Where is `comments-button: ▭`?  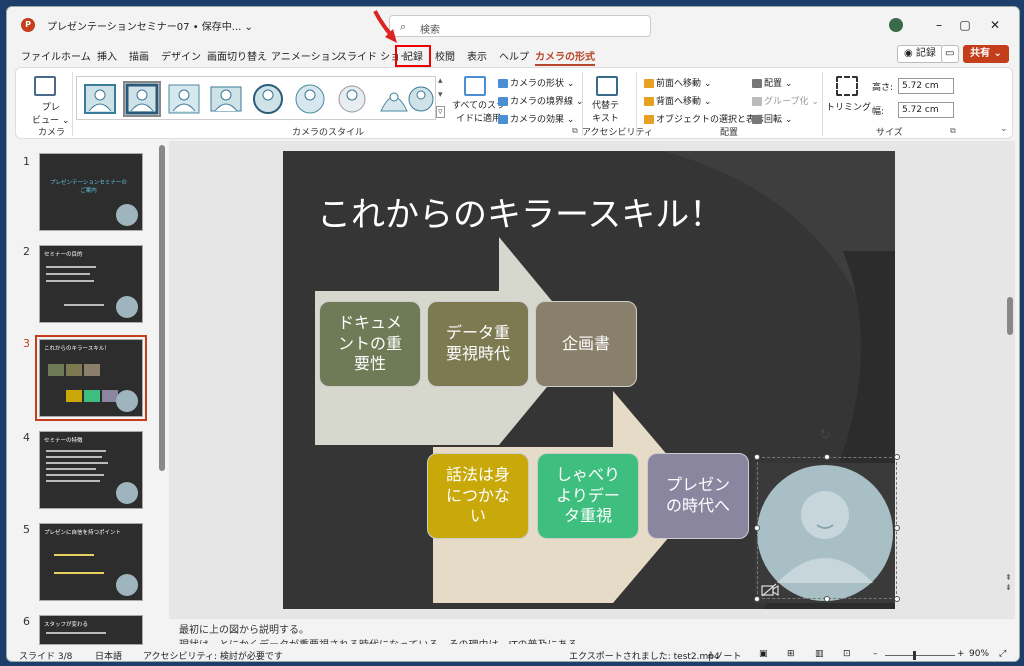
comments-button: ▭ is located at coordinates (950, 54).